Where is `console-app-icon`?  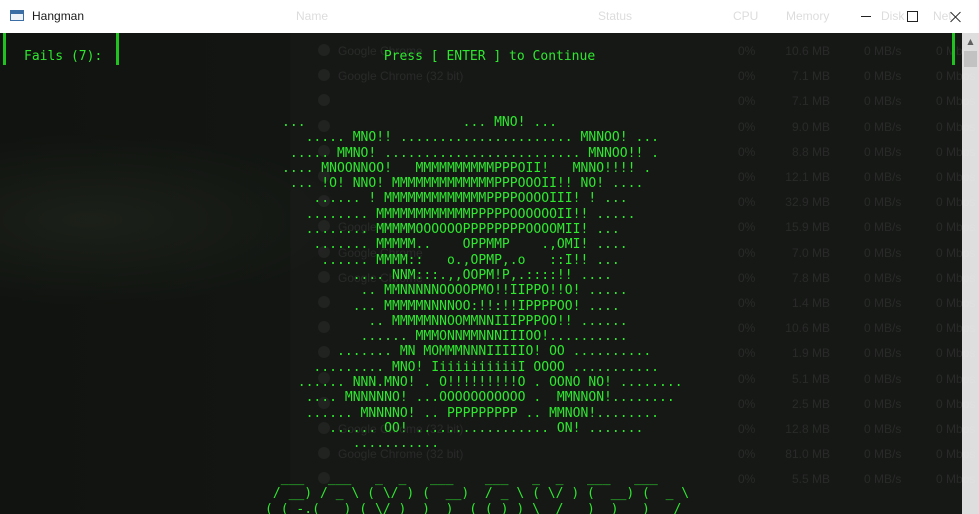
console-app-icon is located at coordinates (17, 15).